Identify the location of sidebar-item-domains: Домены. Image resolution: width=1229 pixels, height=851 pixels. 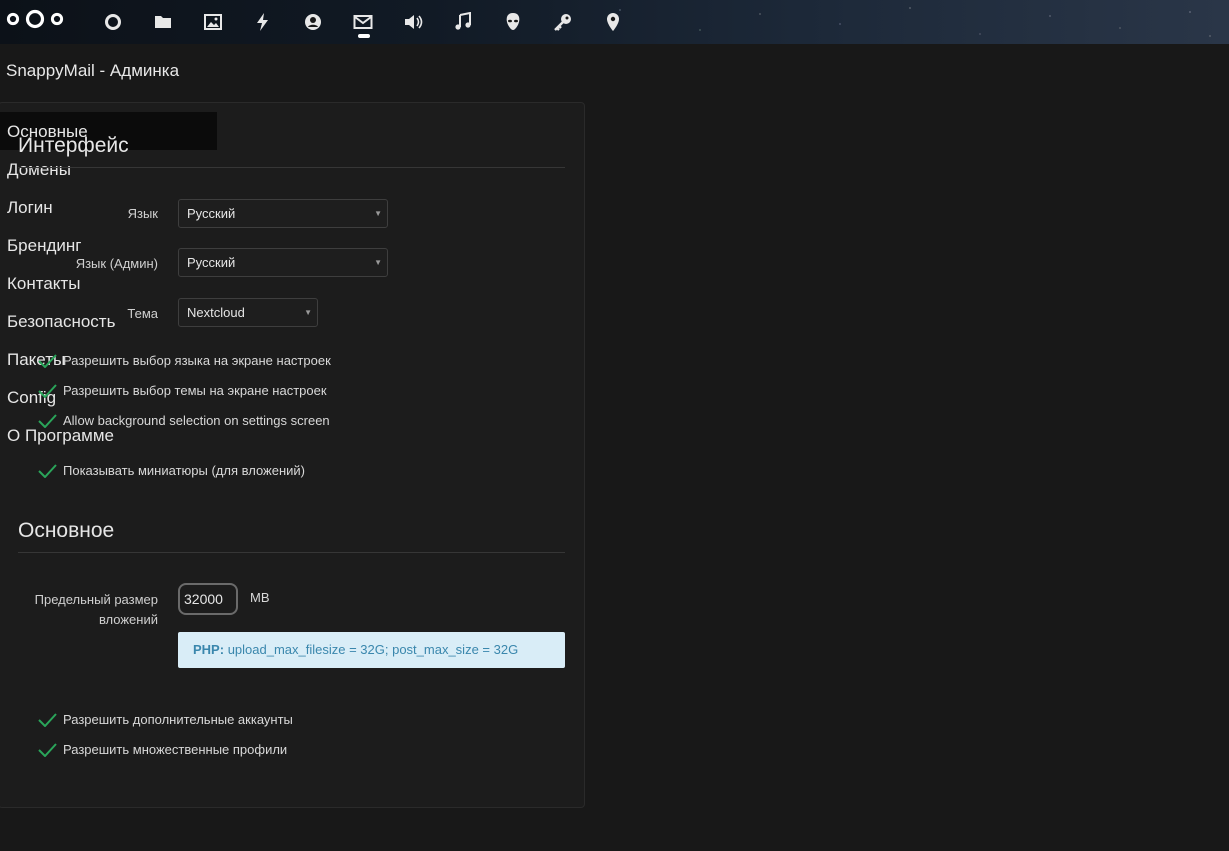
(39, 170).